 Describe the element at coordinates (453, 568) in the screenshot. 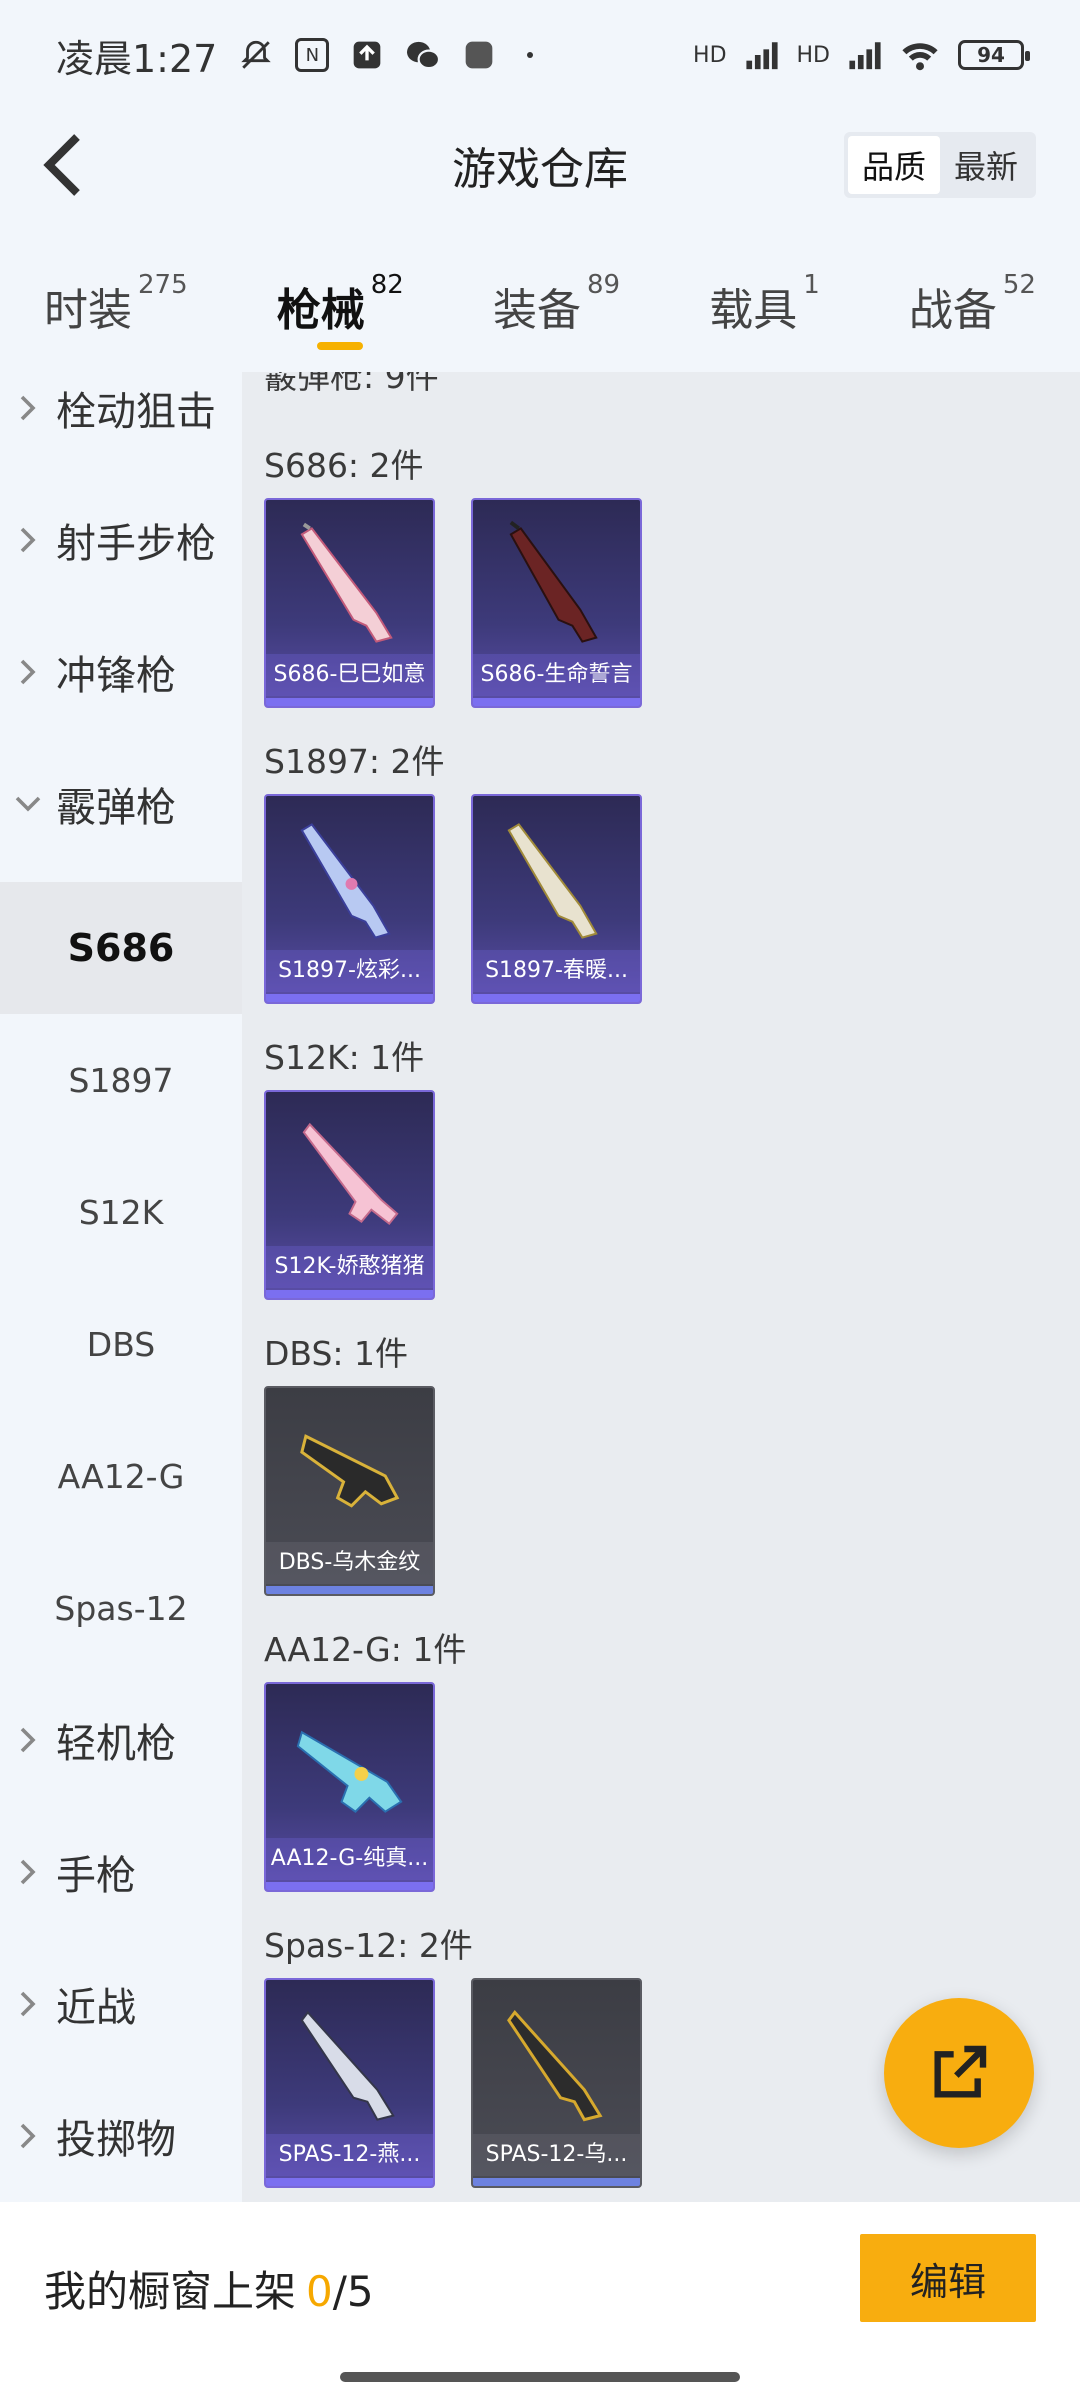

I see `item-group-s686: S686: 2件 S686-巳巳如意 S686-生命誓言` at that location.